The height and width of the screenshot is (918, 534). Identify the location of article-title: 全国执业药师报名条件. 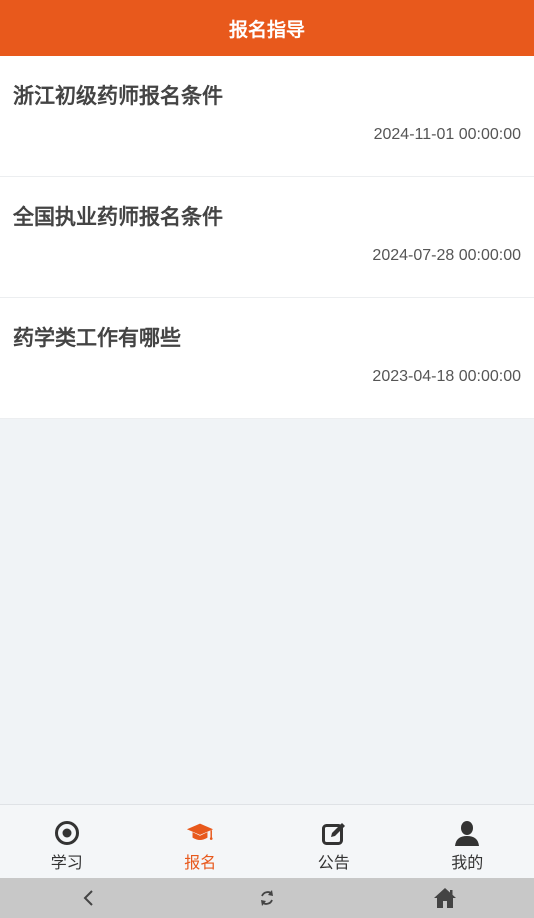
(118, 217).